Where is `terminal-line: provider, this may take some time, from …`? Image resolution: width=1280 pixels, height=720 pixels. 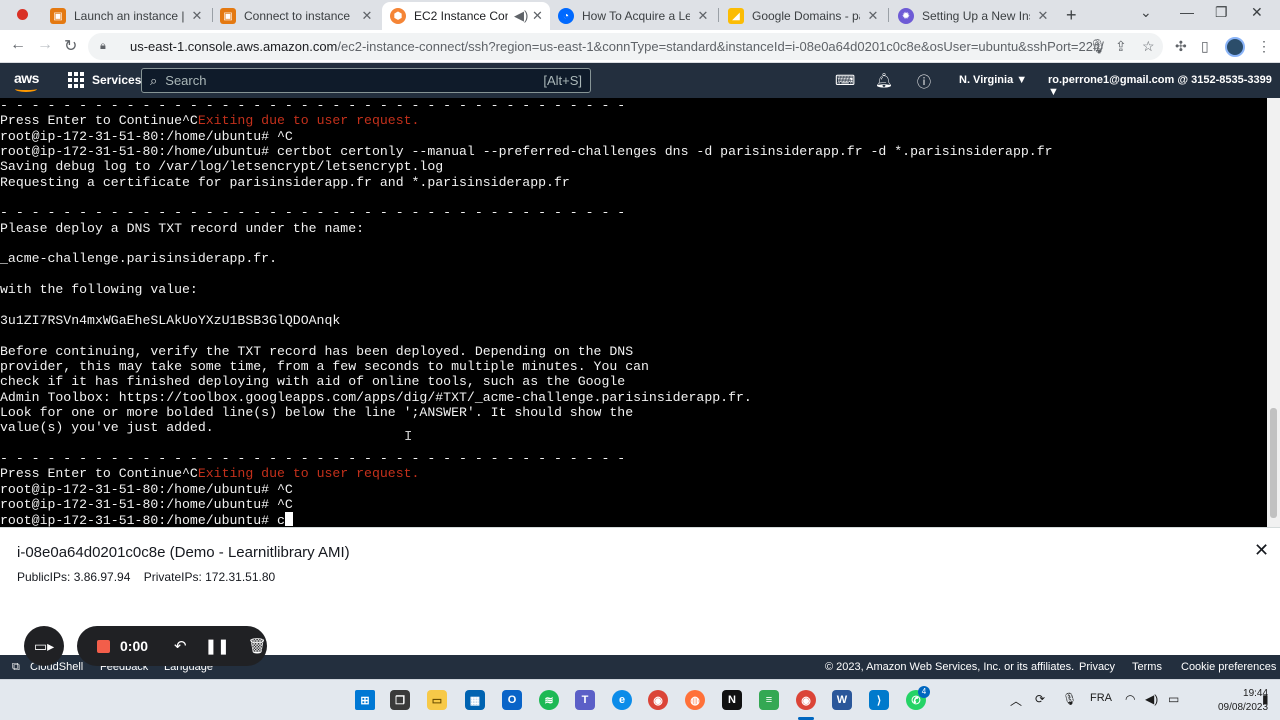
terminal-line: provider, this may take some time, from … is located at coordinates (633, 366).